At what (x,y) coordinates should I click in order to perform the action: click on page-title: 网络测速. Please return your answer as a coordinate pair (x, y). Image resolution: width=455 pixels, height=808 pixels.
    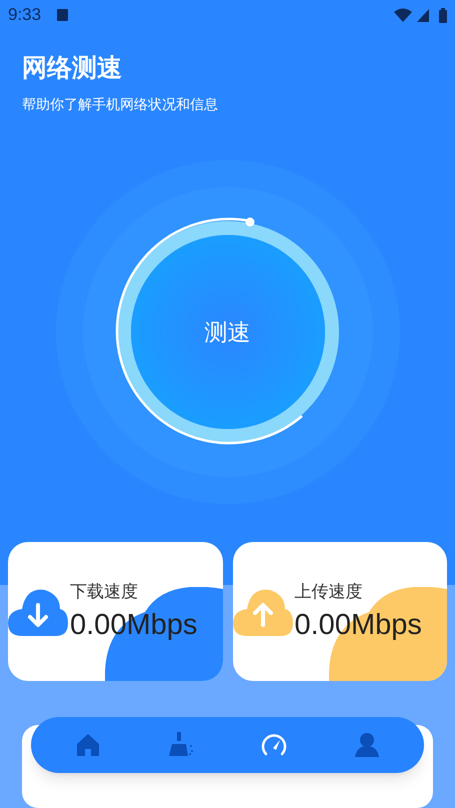
    Looking at the image, I should click on (72, 68).